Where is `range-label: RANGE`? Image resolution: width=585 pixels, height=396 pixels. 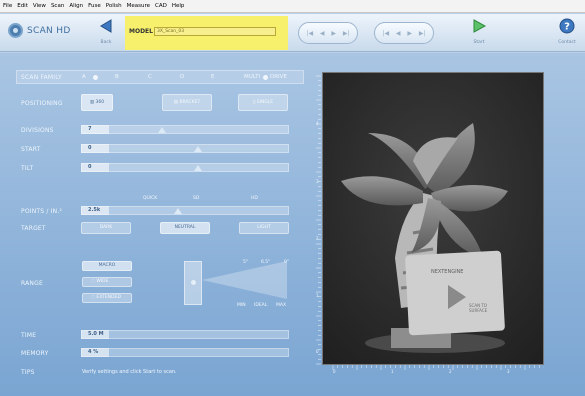 range-label: RANGE is located at coordinates (32, 283).